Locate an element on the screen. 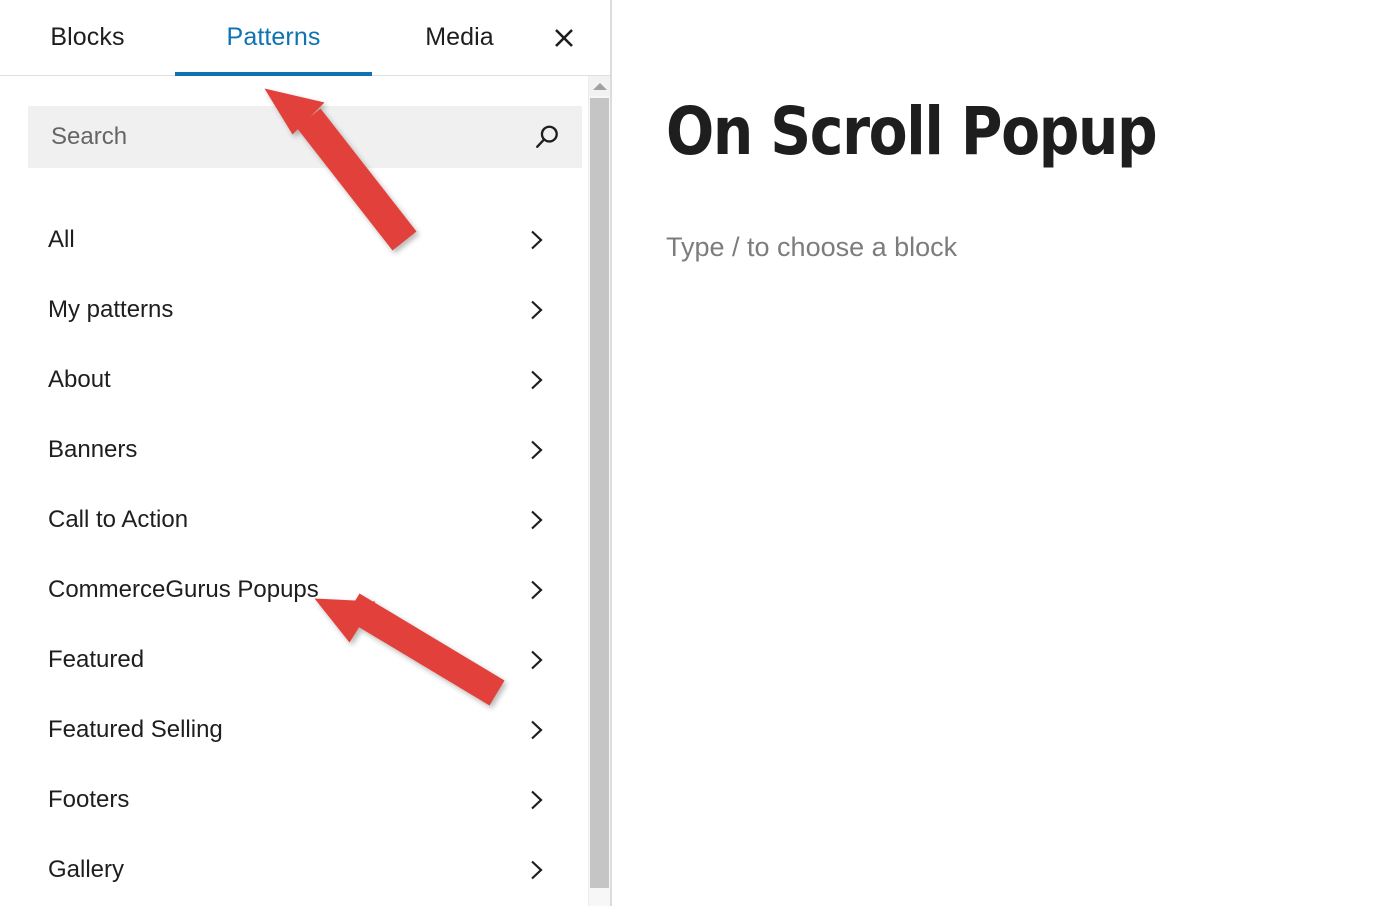 The image size is (1376, 906). scrollbar-up-button is located at coordinates (599, 86).